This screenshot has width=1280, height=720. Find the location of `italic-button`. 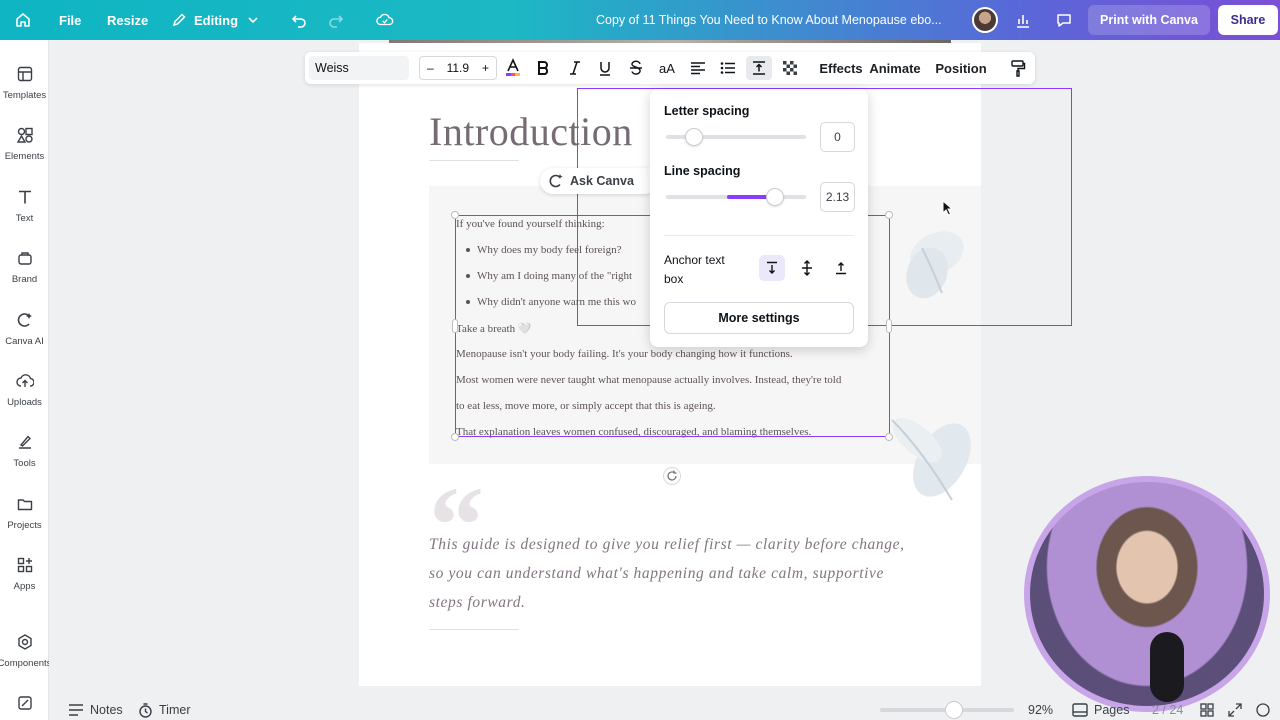

italic-button is located at coordinates (575, 68).